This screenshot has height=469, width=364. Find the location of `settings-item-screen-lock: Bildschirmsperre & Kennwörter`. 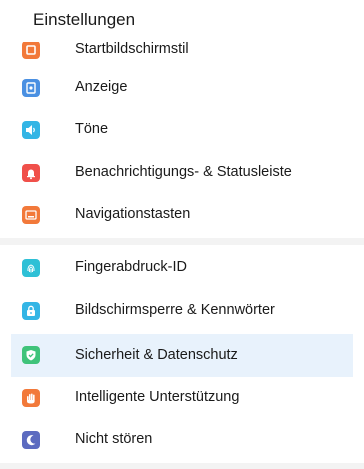

settings-item-screen-lock: Bildschirmsperre & Kennwörter is located at coordinates (182, 311).